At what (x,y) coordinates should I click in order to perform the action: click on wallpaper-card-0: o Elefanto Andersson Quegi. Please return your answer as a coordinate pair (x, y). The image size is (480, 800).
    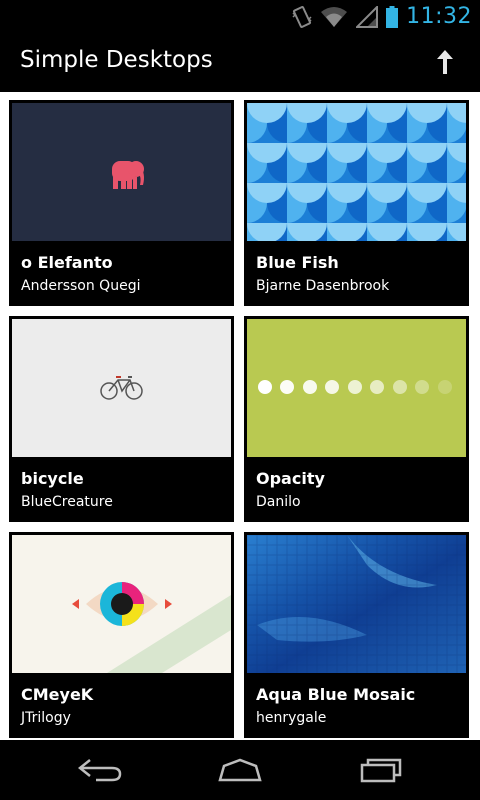
    Looking at the image, I should click on (121, 203).